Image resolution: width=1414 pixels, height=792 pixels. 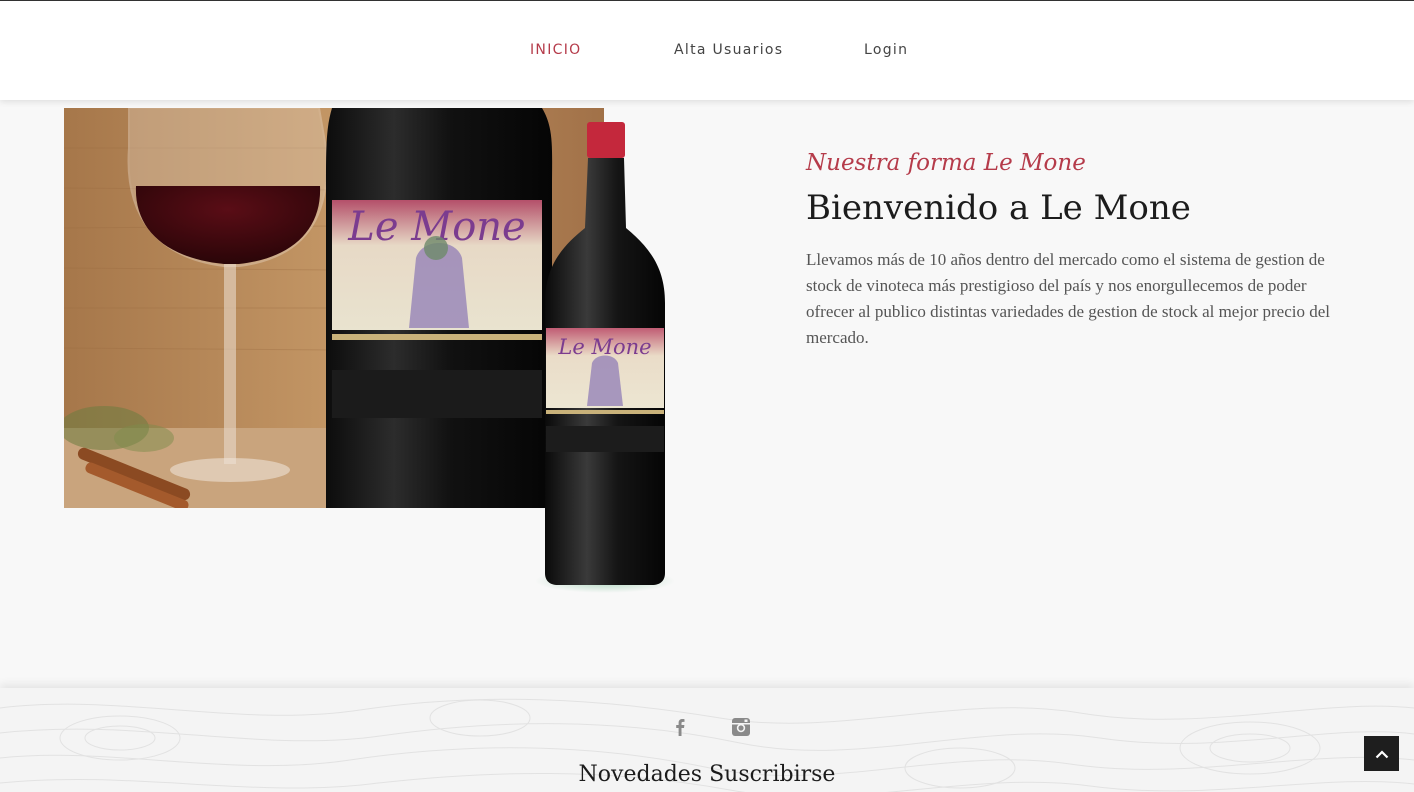 What do you see at coordinates (741, 727) in the screenshot?
I see `instagram-icon` at bounding box center [741, 727].